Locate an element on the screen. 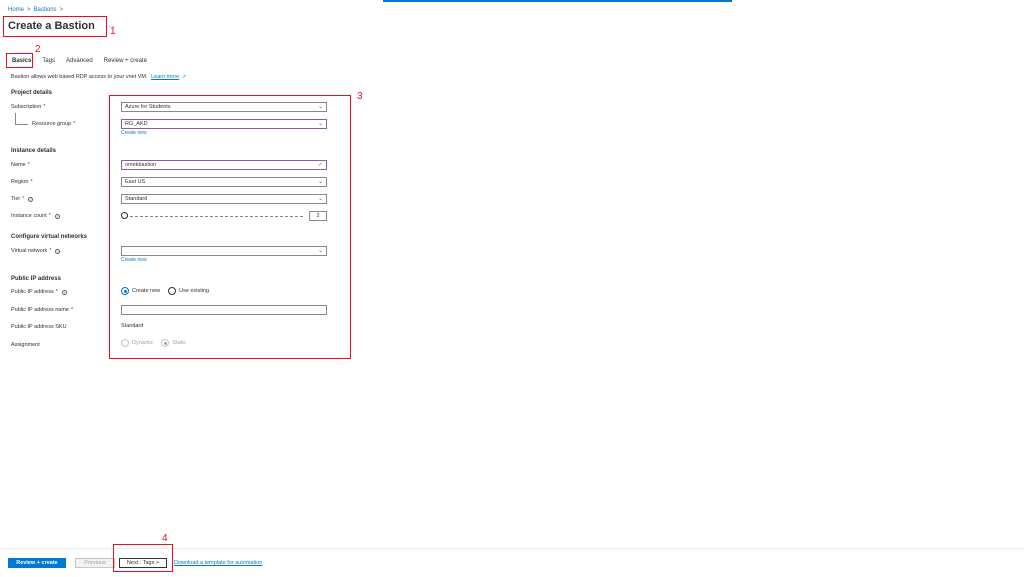 The image size is (1024, 577). callout-number-1: 1 is located at coordinates (113, 31).